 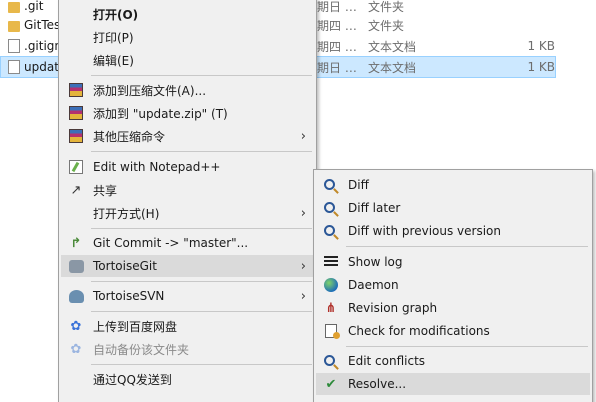 What do you see at coordinates (132, 379) in the screenshot?
I see `menu-item-label: 通过QQ发送到` at bounding box center [132, 379].